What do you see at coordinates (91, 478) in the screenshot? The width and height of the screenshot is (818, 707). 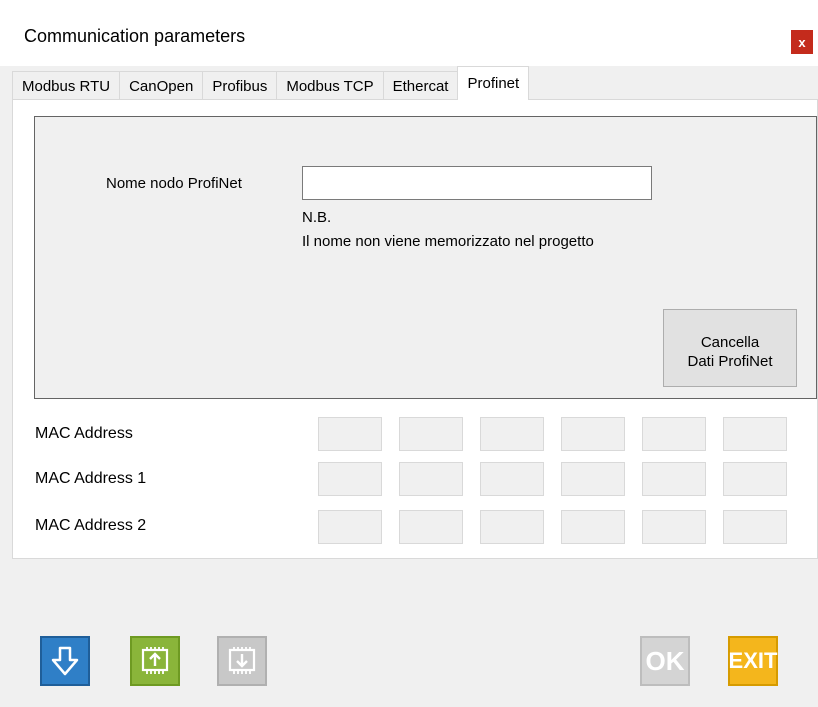 I see `mac-address-1-label: MAC Address 1` at bounding box center [91, 478].